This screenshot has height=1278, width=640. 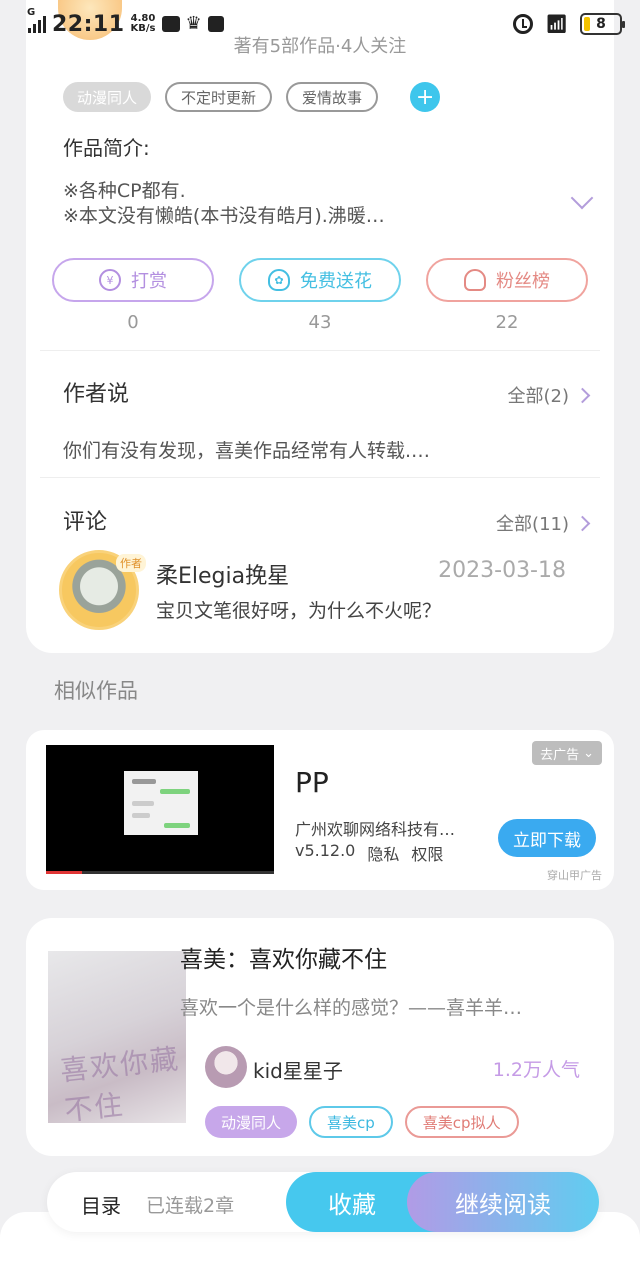 What do you see at coordinates (425, 97) in the screenshot?
I see `add-tag-button: +` at bounding box center [425, 97].